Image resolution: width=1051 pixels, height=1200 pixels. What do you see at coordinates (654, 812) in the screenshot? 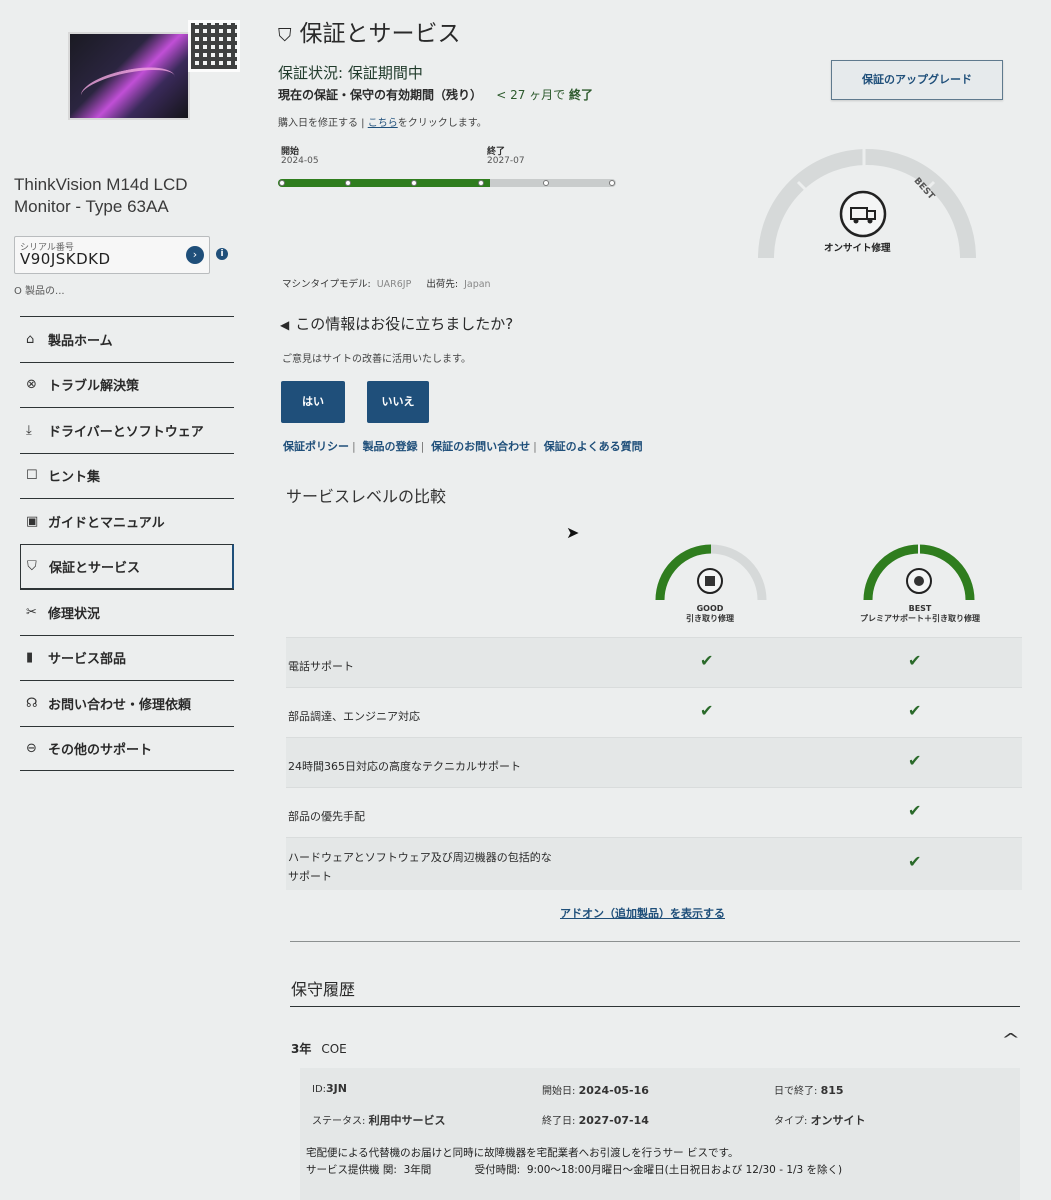
I see `table-row: 部品の優先手配 ✔` at bounding box center [654, 812].